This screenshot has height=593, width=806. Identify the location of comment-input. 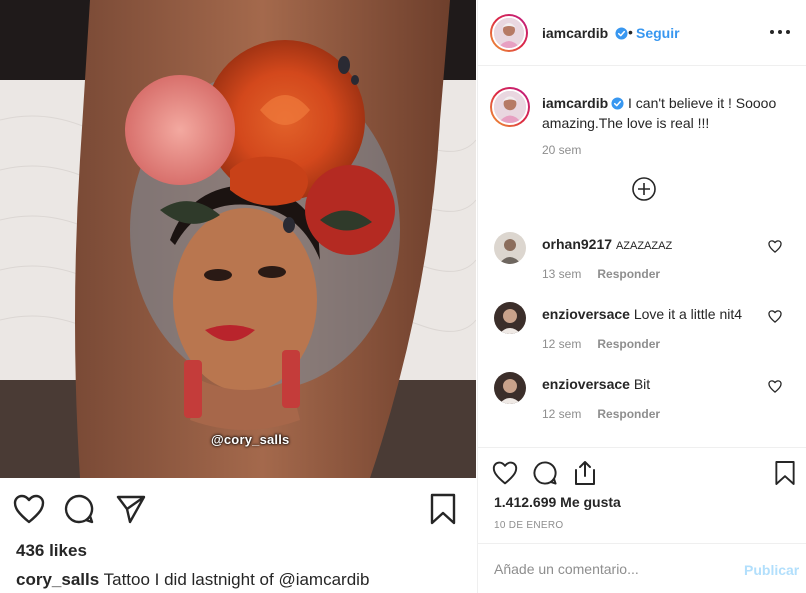
(614, 569).